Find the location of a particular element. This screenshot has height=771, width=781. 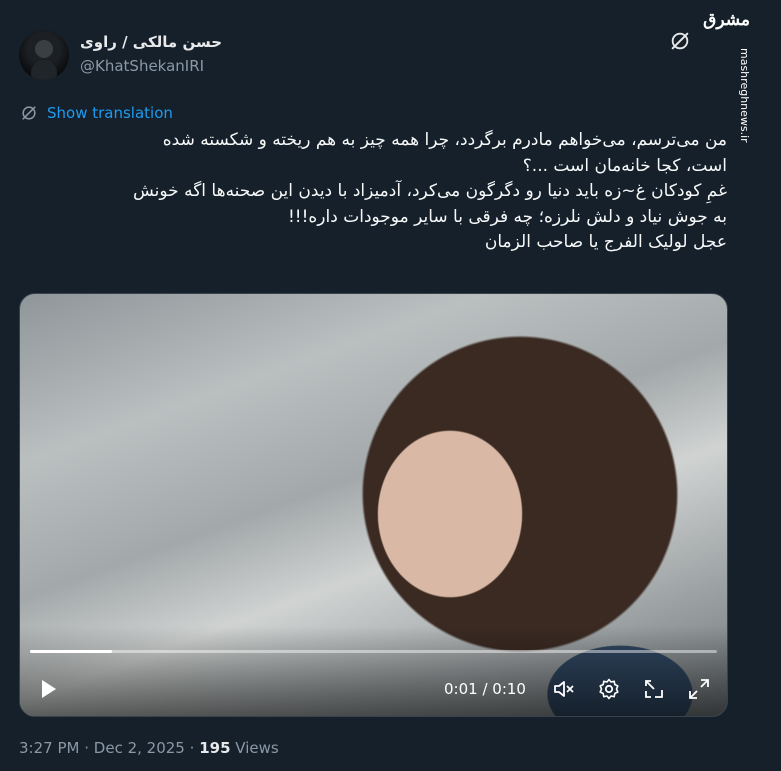

translation-row: Show translation is located at coordinates (96, 113).